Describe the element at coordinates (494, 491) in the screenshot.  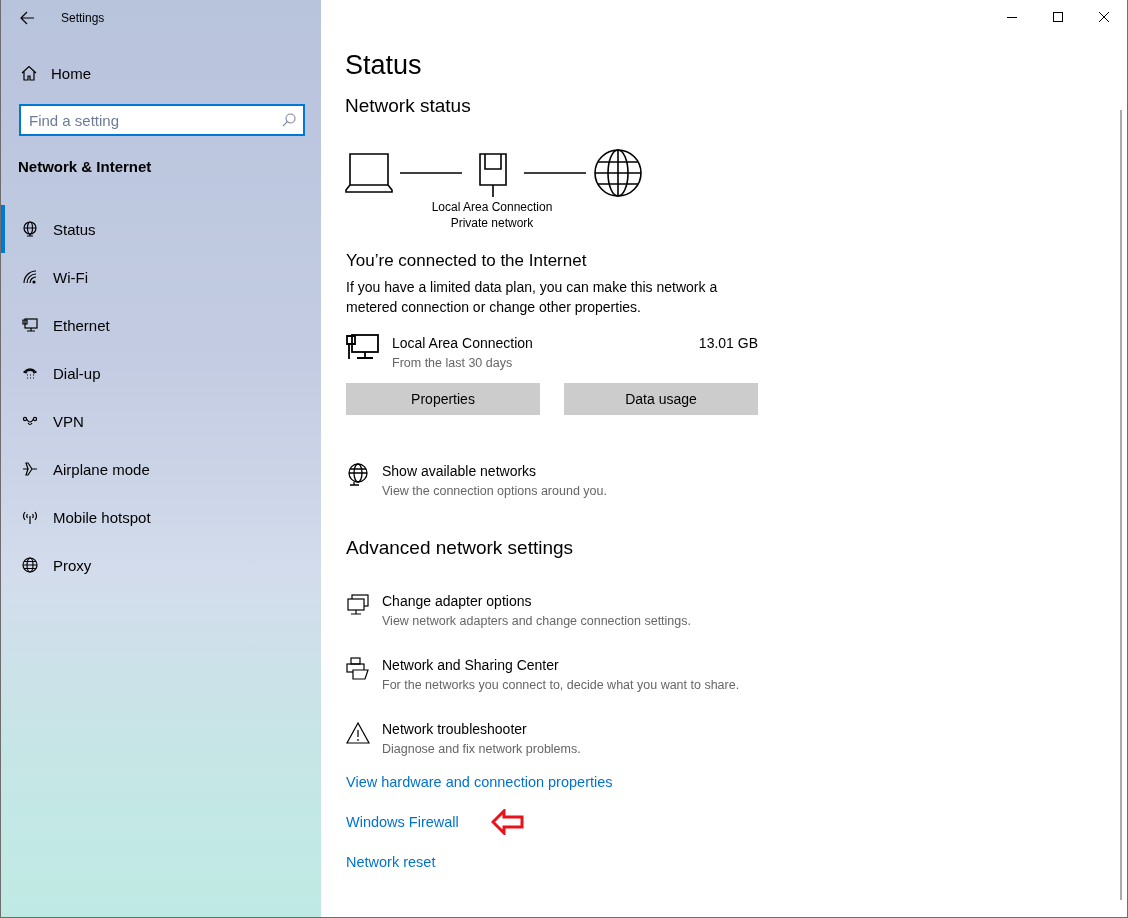
I see `option-description: View the connection options around you.` at that location.